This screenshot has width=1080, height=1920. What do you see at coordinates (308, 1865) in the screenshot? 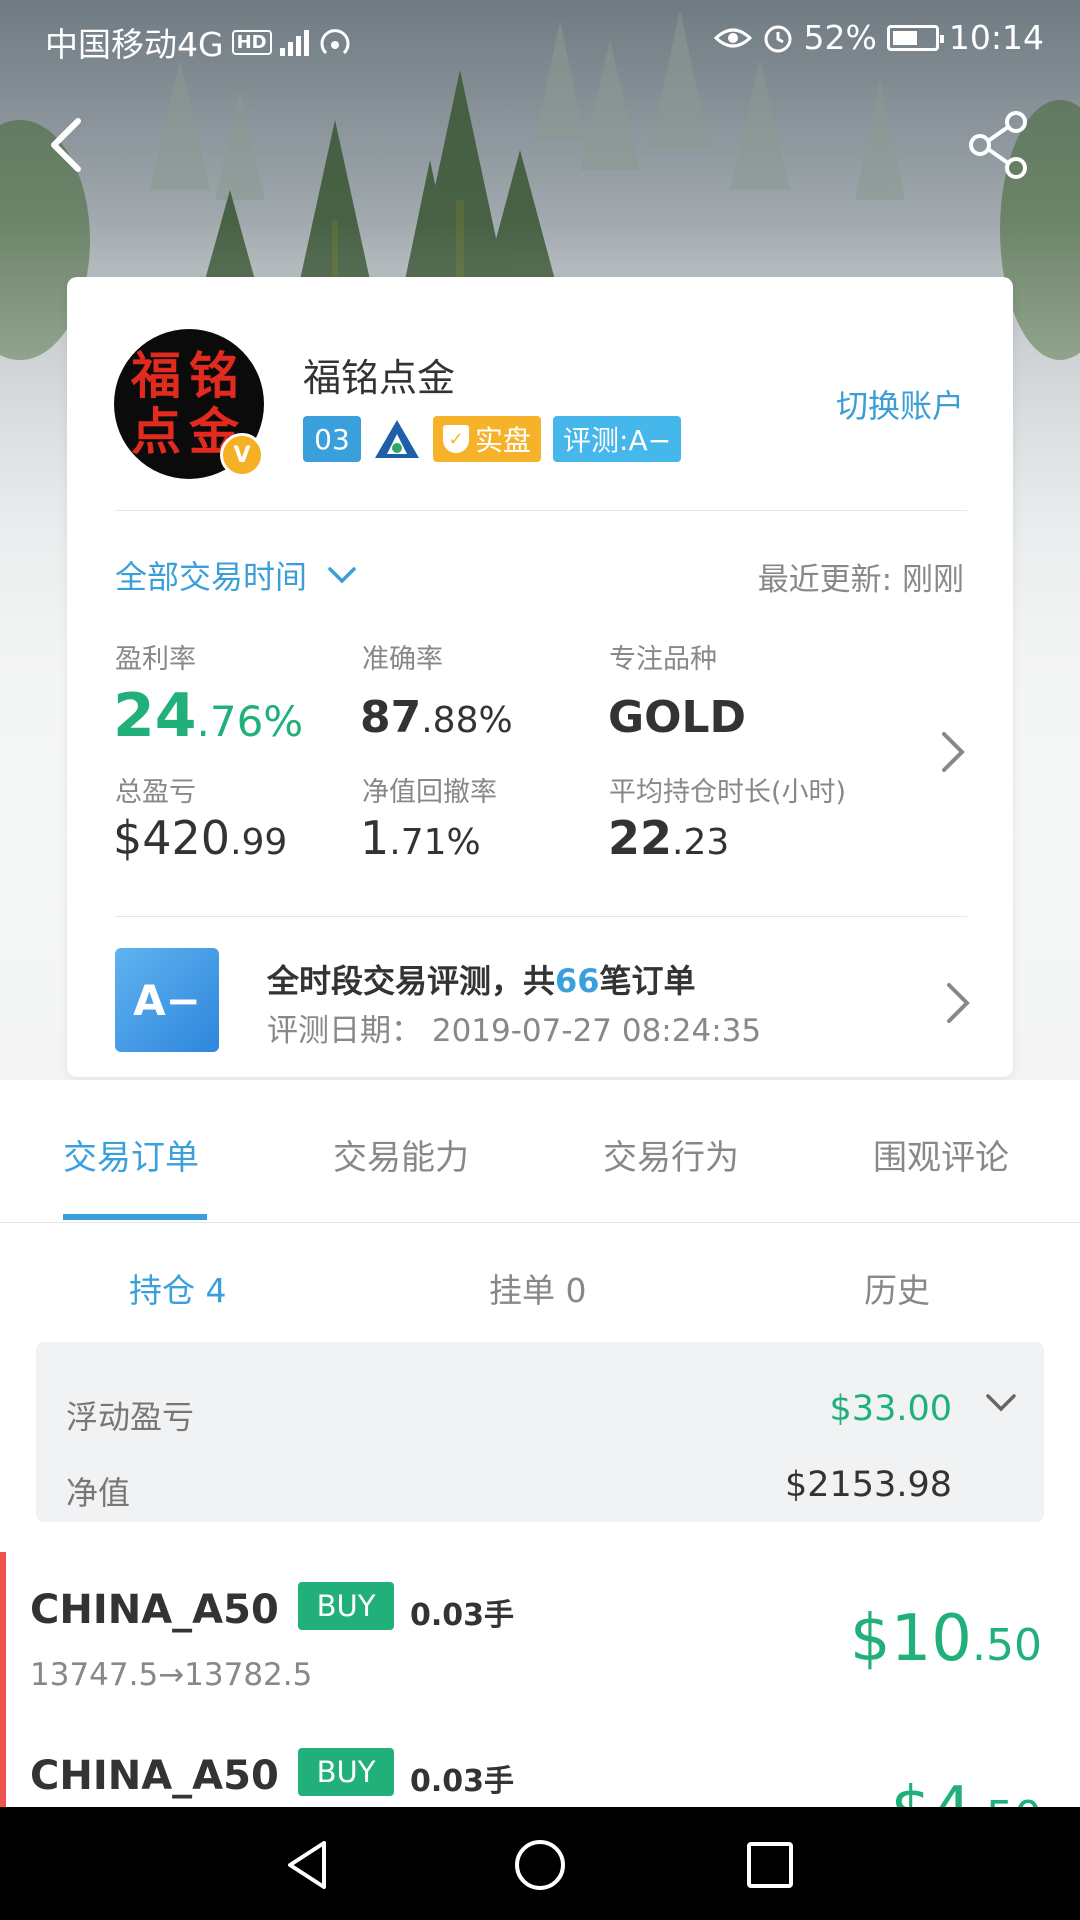
I see `nav-back-icon` at bounding box center [308, 1865].